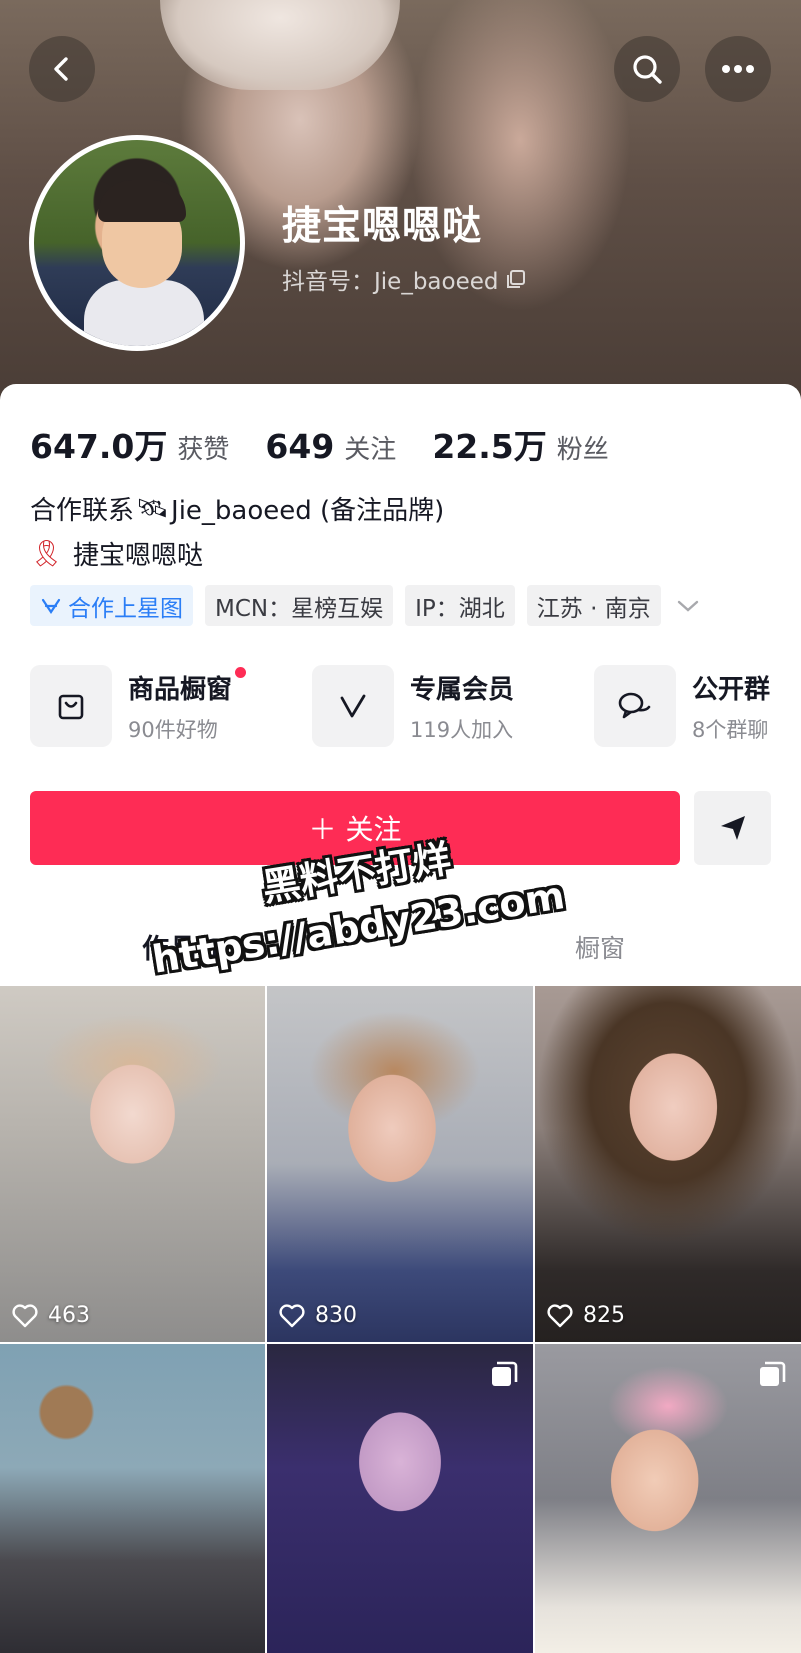  I want to click on like-count-text: 825, so click(604, 1315).